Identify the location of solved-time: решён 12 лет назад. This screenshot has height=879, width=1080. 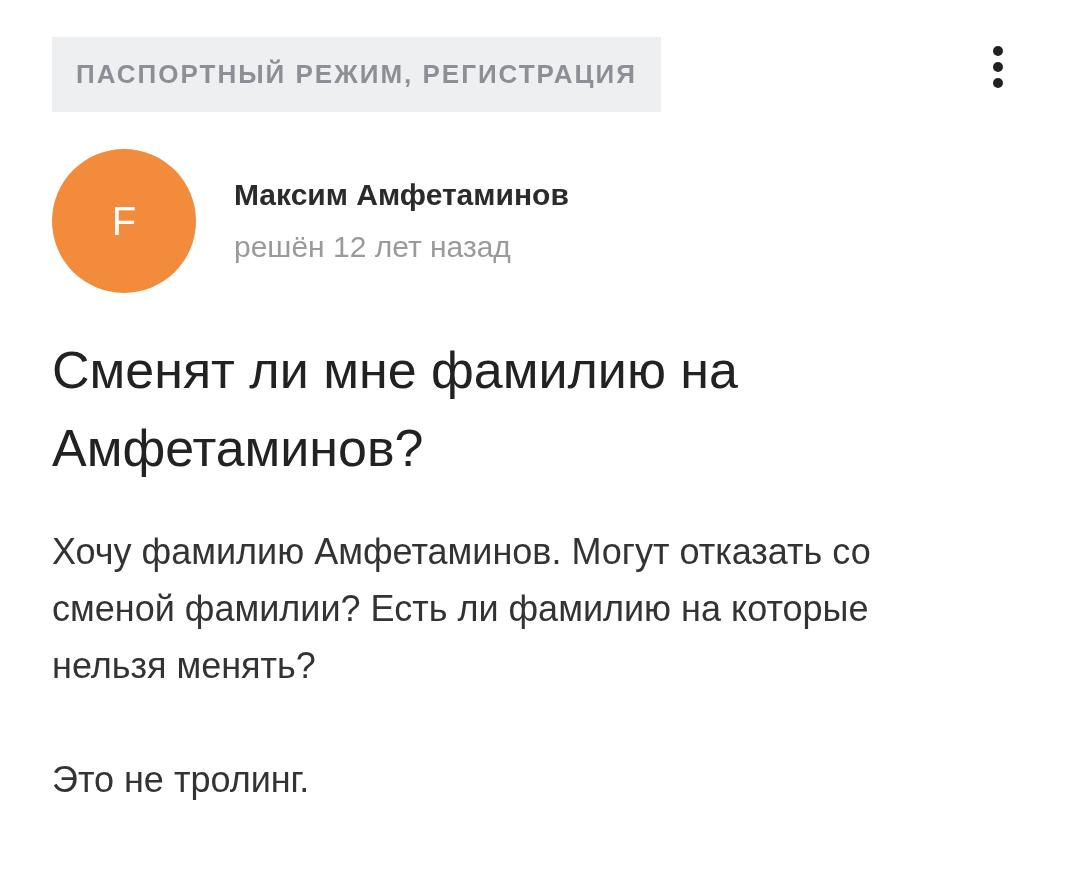
(373, 247).